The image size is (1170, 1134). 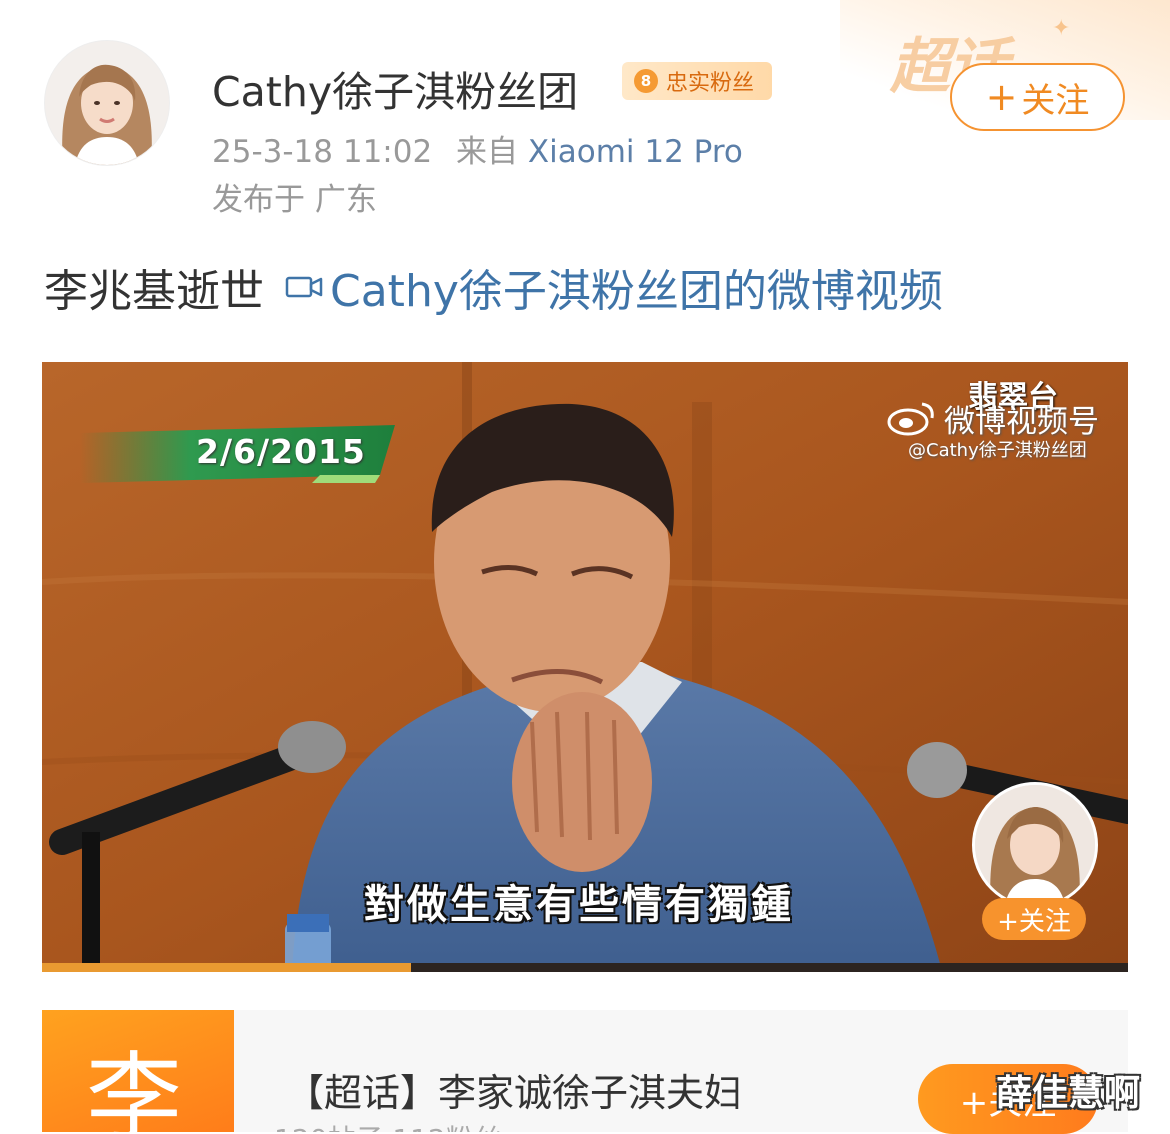 I want to click on video-link: Cathy徐子淇粉丝团的微博视频, so click(x=613, y=287).